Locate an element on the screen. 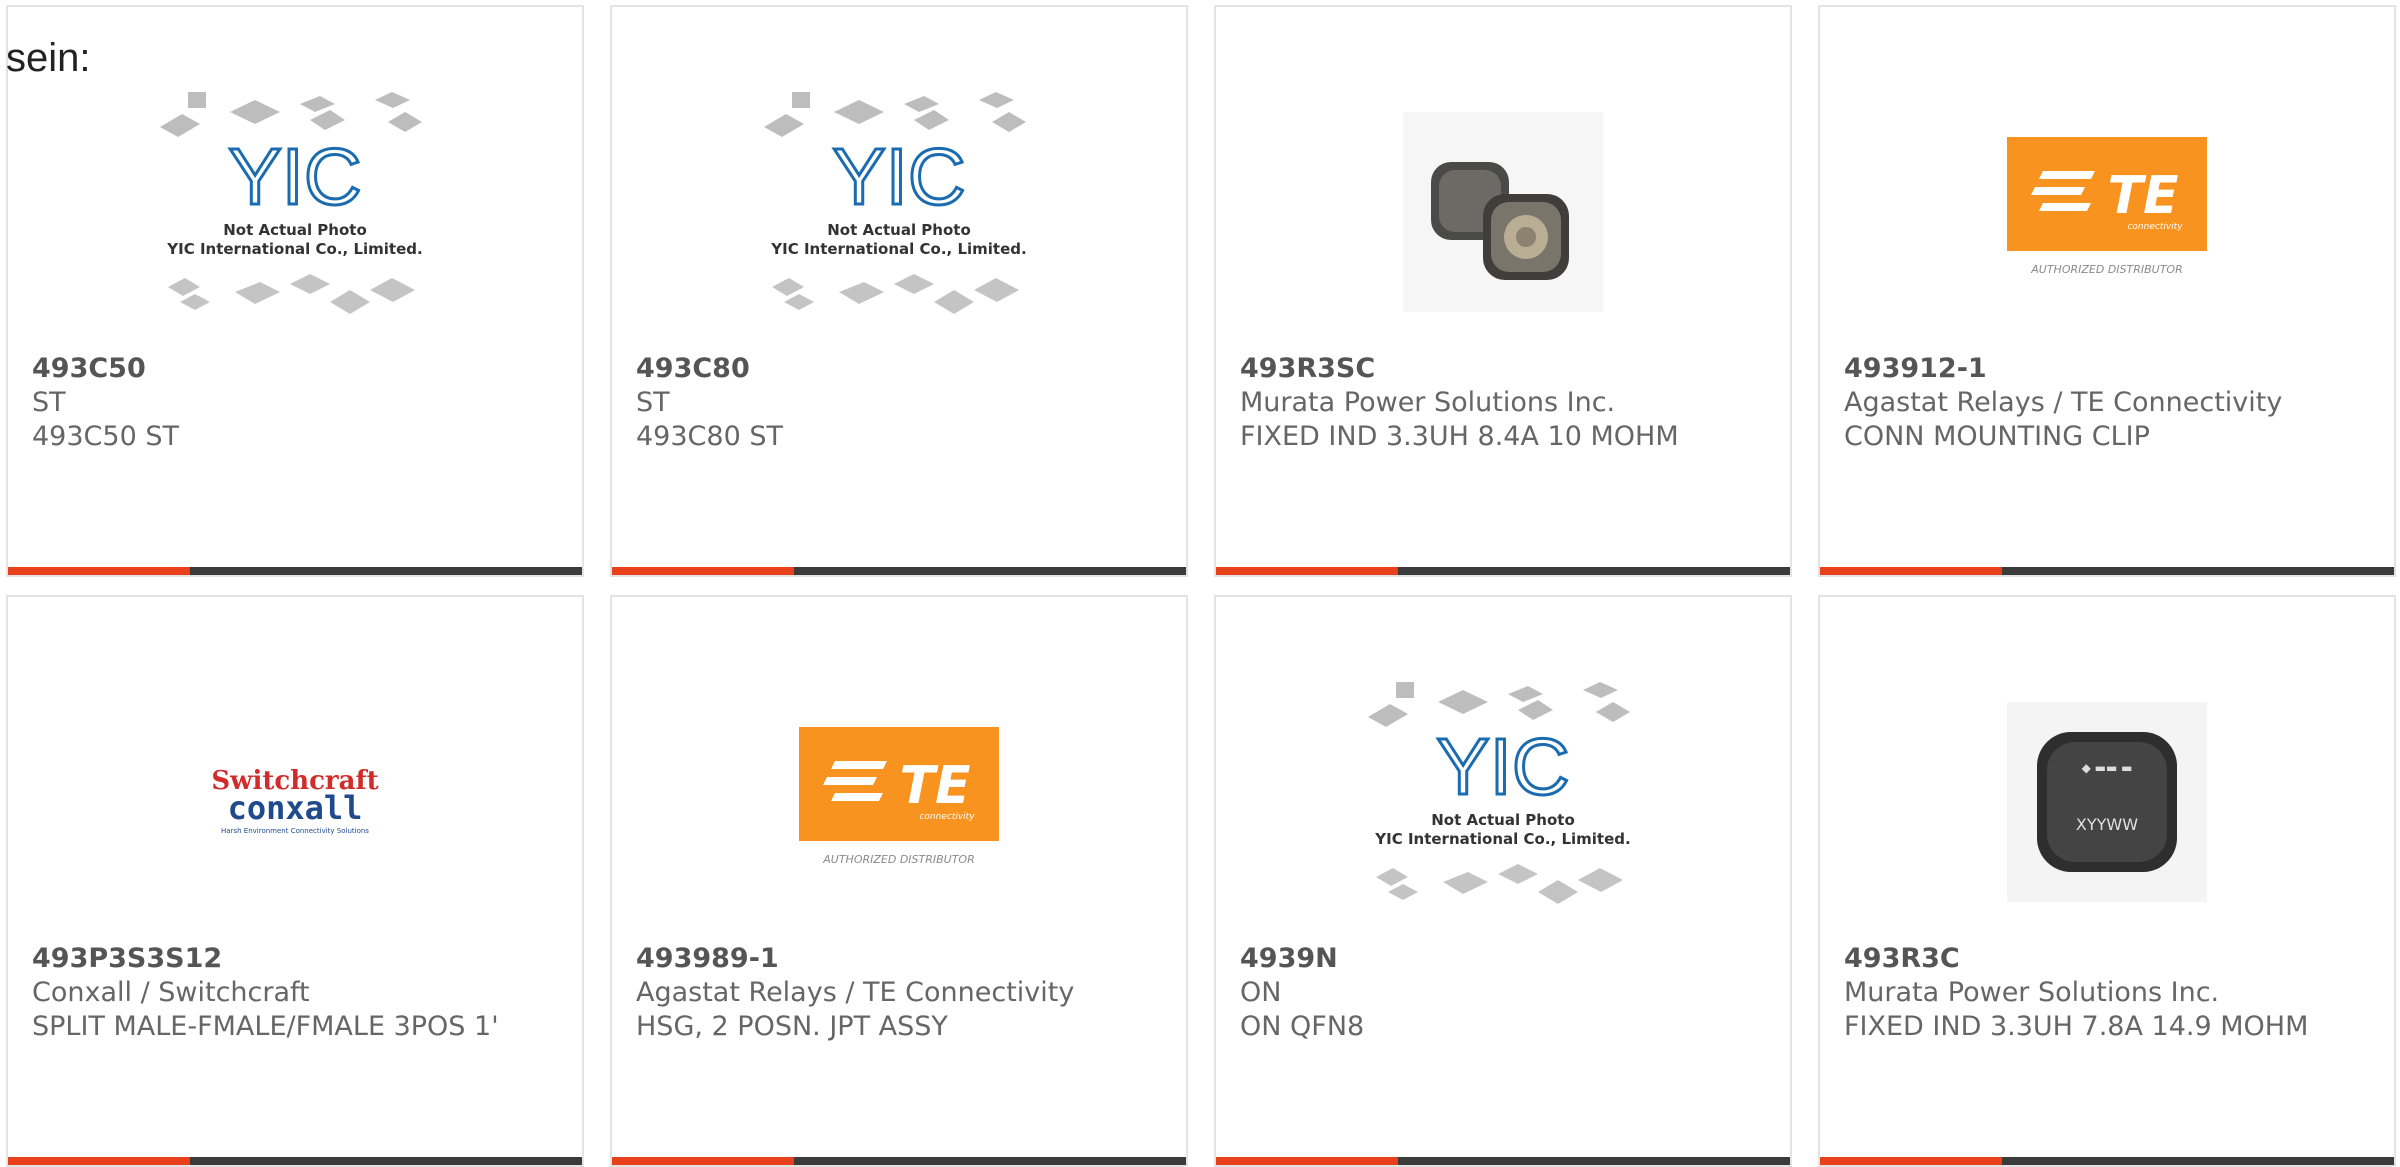 This screenshot has width=2400, height=1167. description: FIXED IND 3.3UH 7.8A 14.9 MOHM is located at coordinates (2076, 1026).